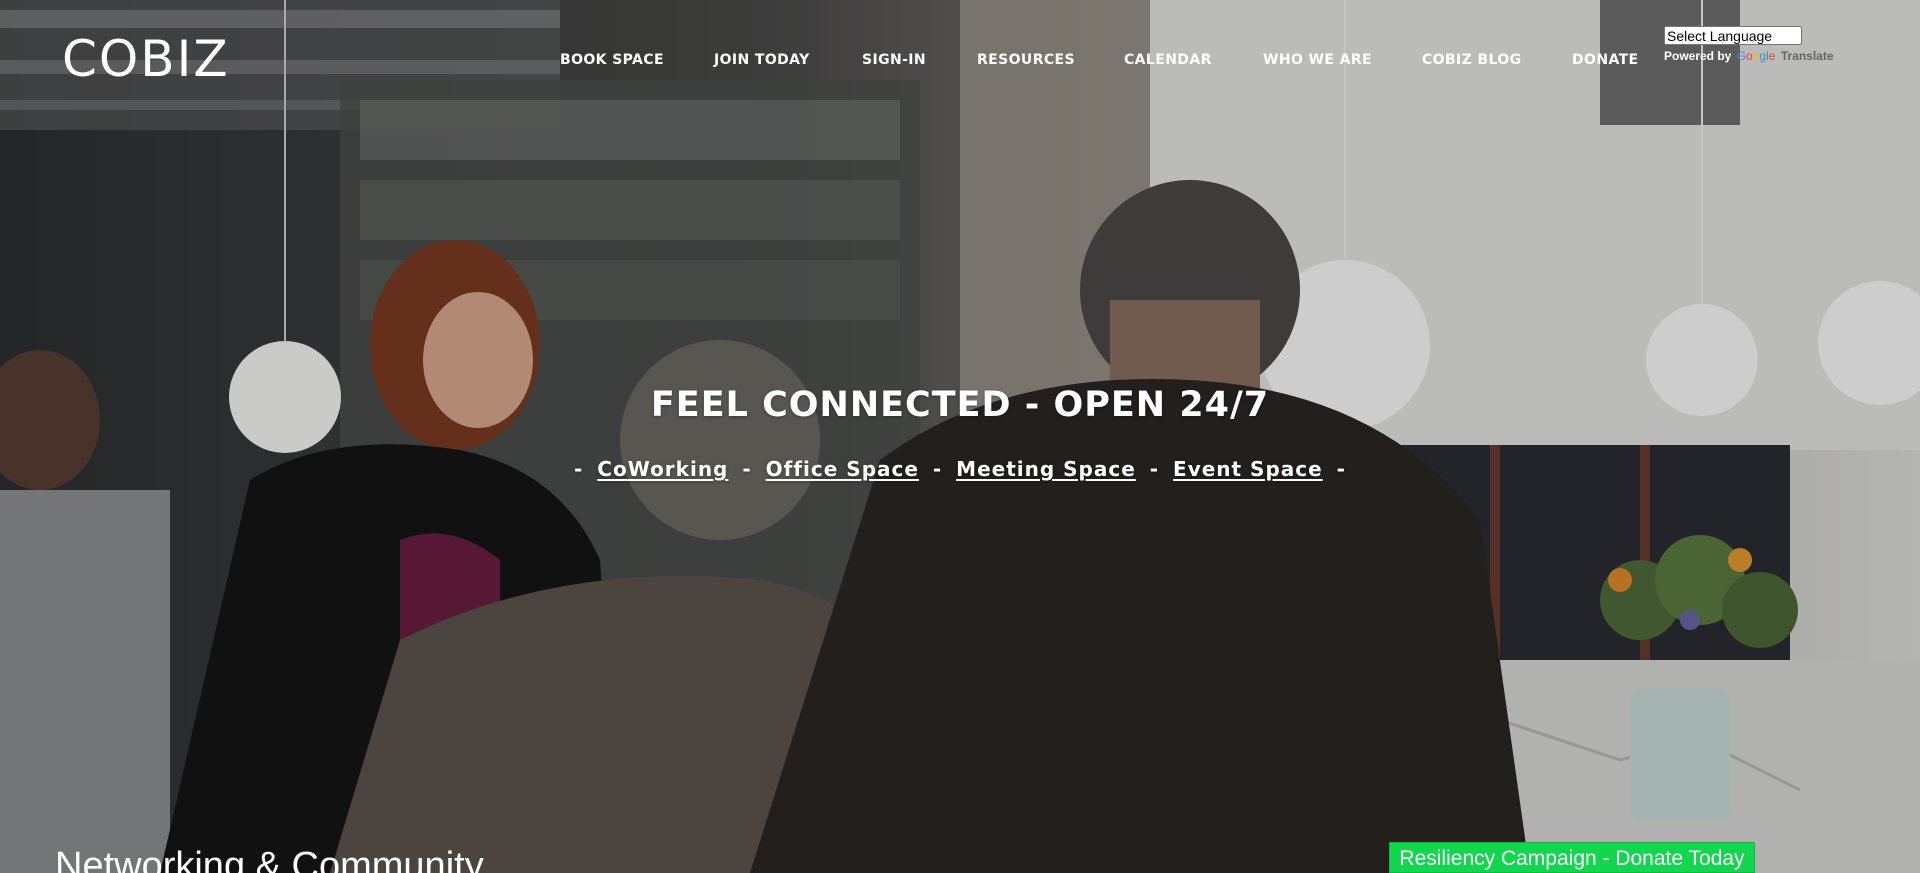 The image size is (1920, 873). What do you see at coordinates (269, 859) in the screenshot?
I see `section-heading: Networking & Community` at bounding box center [269, 859].